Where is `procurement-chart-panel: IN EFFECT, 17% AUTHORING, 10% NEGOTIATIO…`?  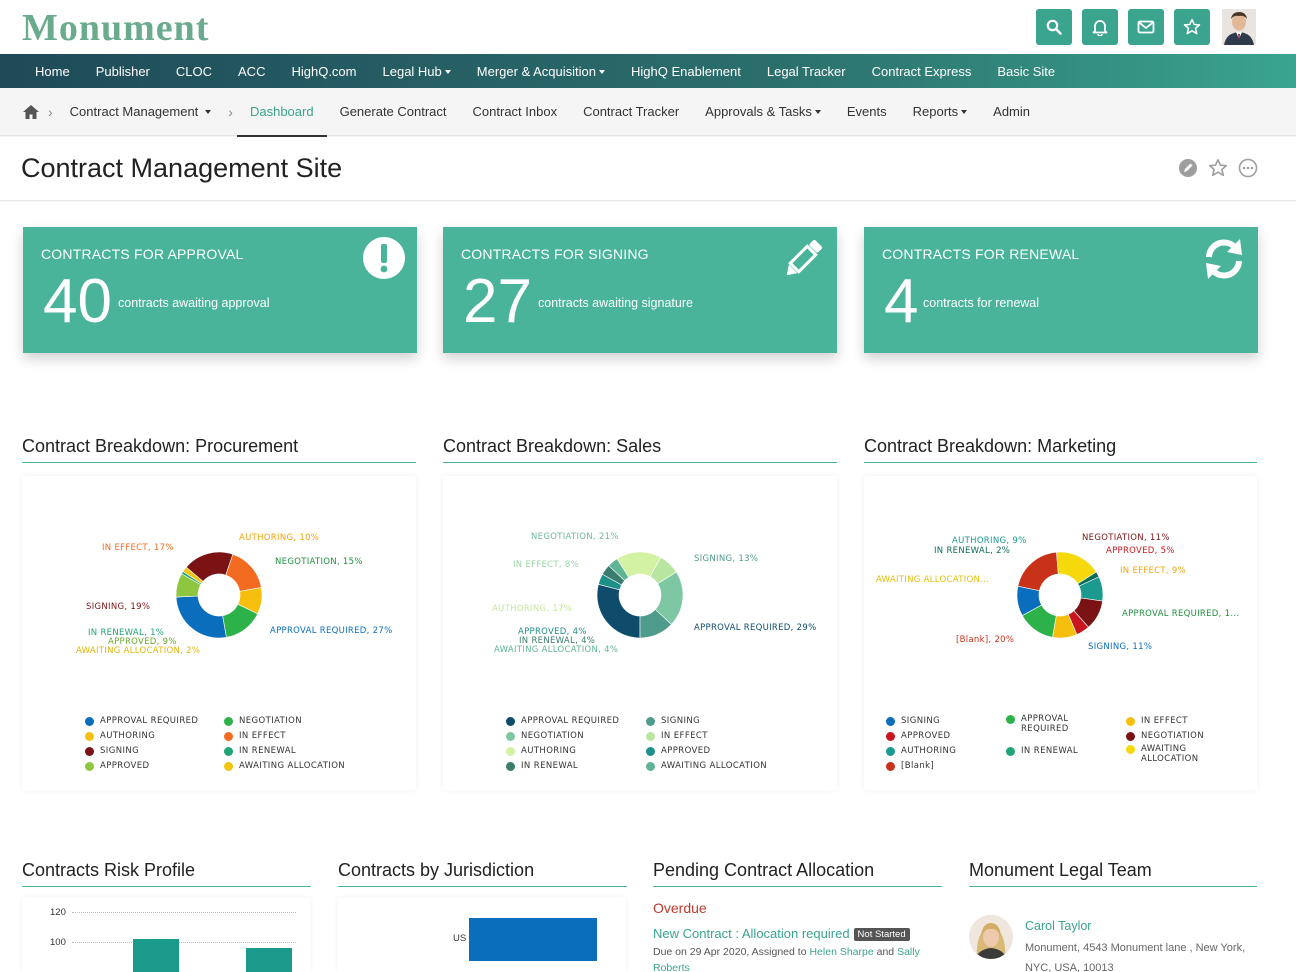
procurement-chart-panel: IN EFFECT, 17% AUTHORING, 10% NEGOTIATIO… is located at coordinates (219, 633).